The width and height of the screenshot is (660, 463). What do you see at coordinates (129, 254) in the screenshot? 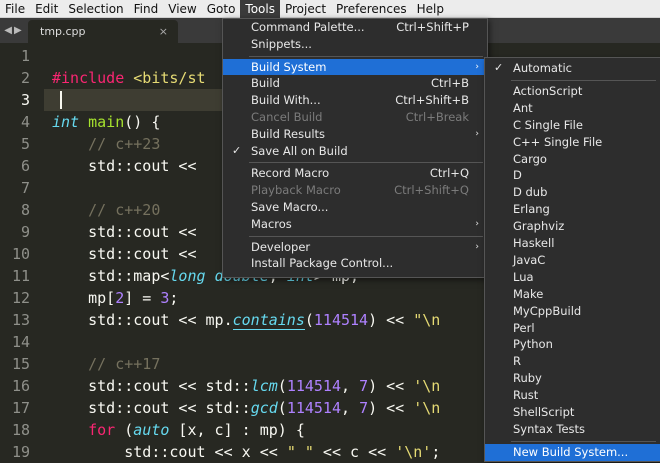
I see `code-line: std::cout <<` at bounding box center [129, 254].